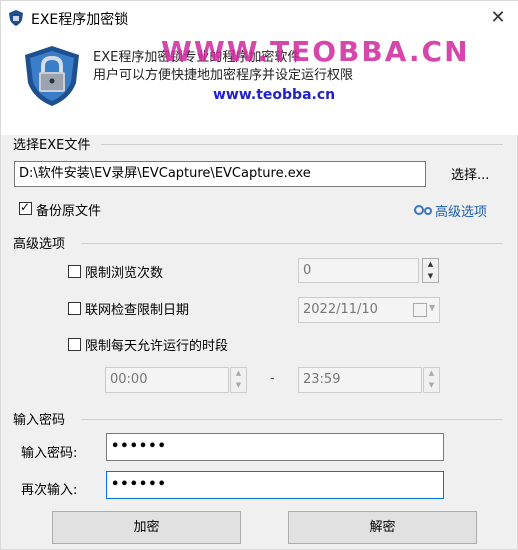 This screenshot has height=550, width=518. I want to click on password-label: 输入密码:, so click(49, 453).